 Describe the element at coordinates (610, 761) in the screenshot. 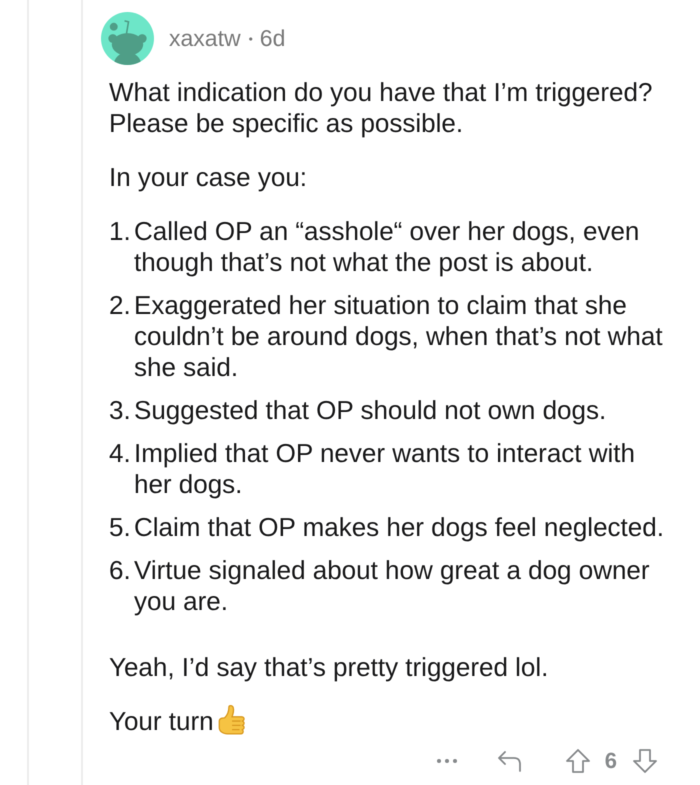

I see `vote-count: 6` at that location.